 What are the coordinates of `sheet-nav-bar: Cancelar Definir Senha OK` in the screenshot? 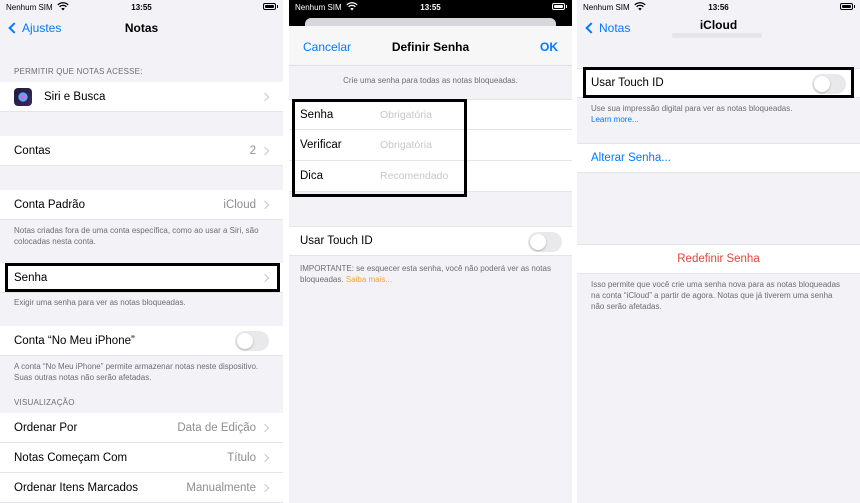 It's located at (430, 46).